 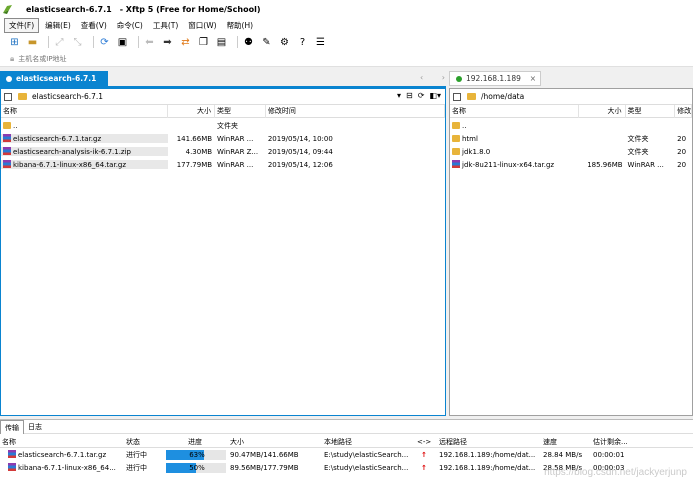 I want to click on local-path: elasticsearch-6.7.1, so click(x=67, y=96).